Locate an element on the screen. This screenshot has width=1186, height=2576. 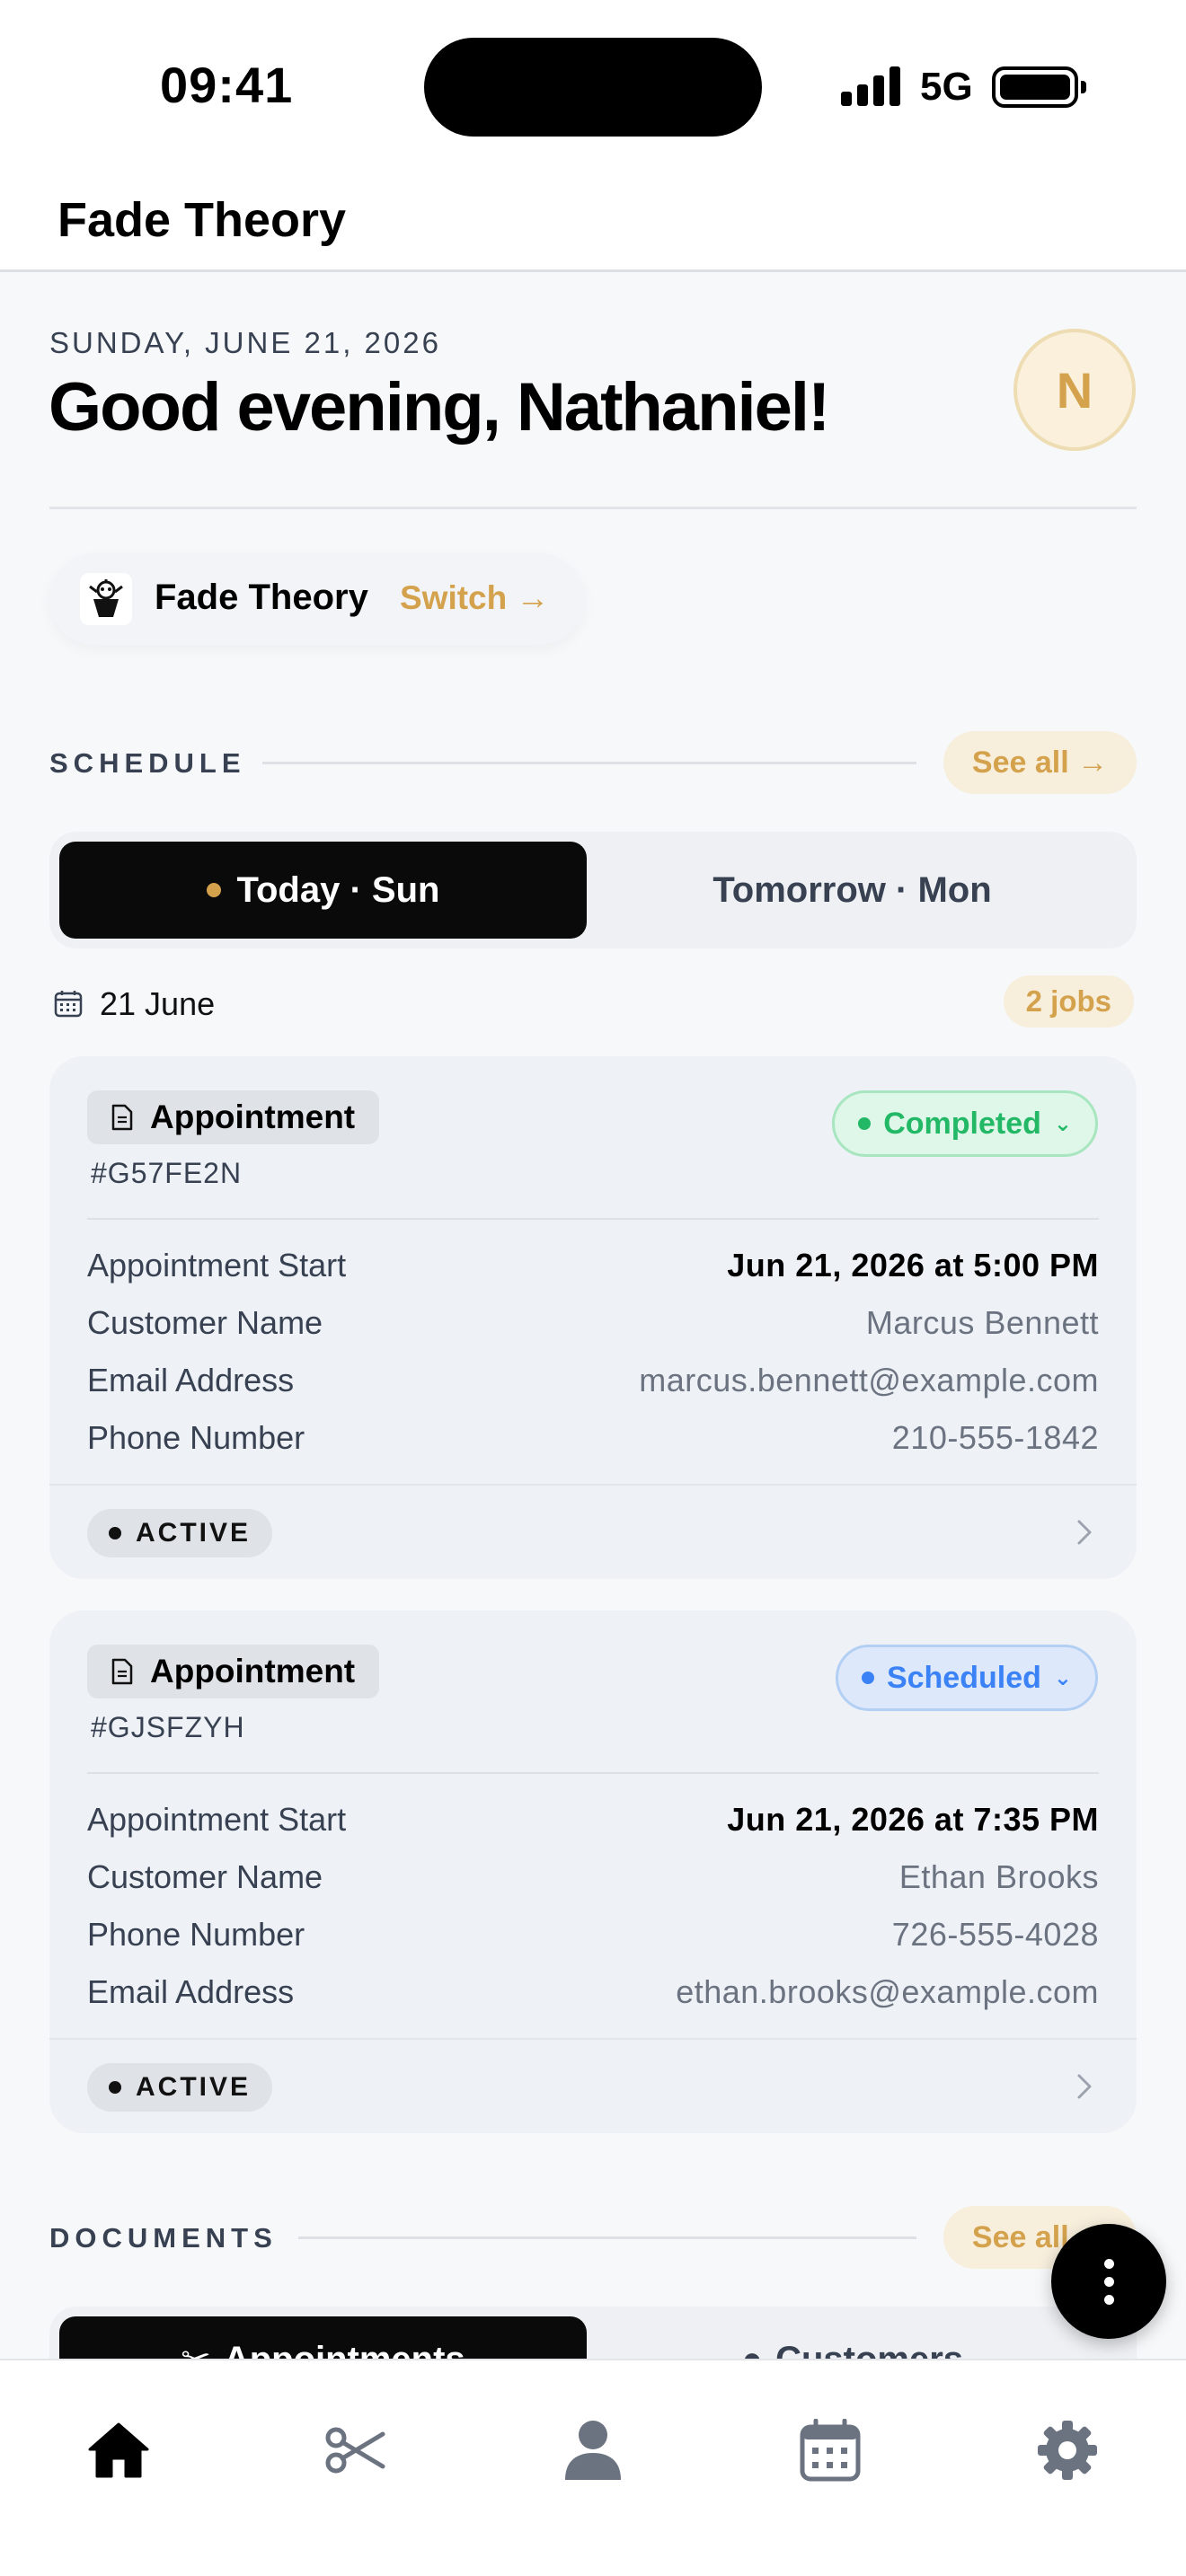
shop-logo is located at coordinates (106, 599).